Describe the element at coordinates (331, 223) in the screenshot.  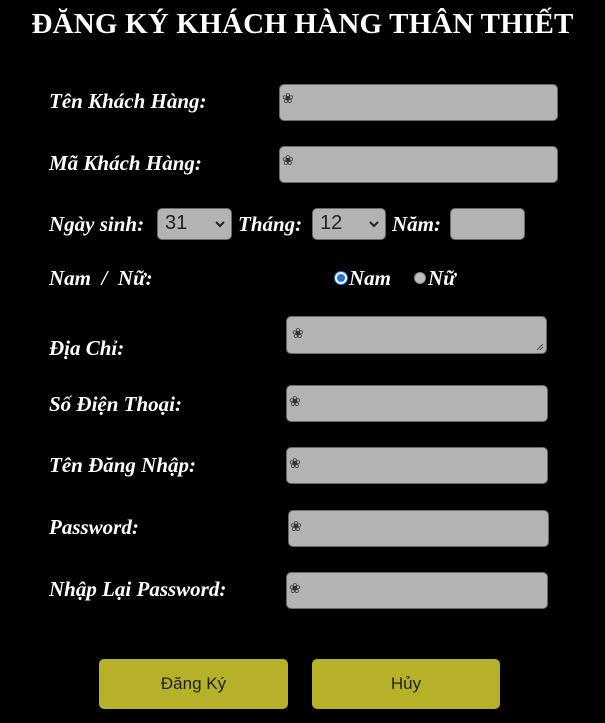
I see `birth-month-value: 12` at that location.